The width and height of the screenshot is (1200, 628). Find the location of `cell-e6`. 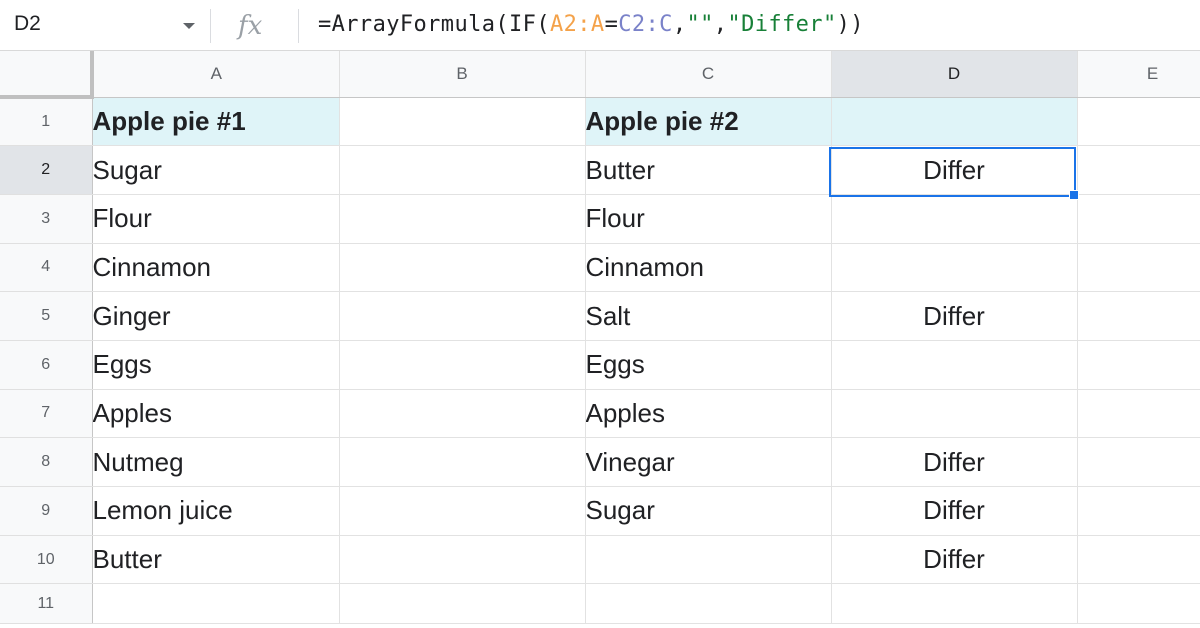

cell-e6 is located at coordinates (1138, 365).